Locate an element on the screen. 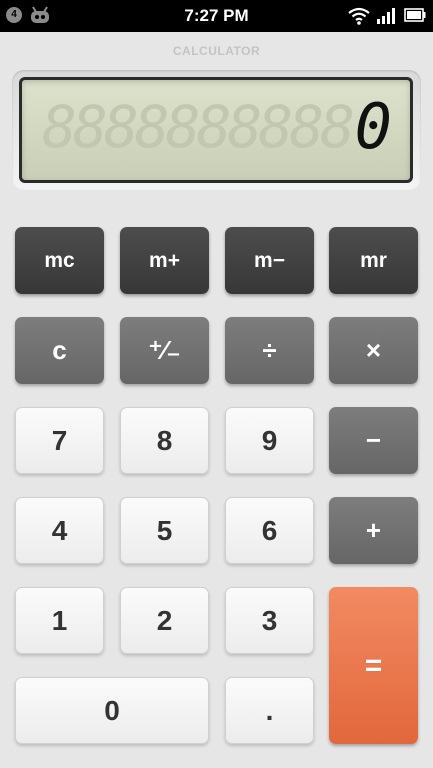 The image size is (433, 768). digit-8-label: 8 is located at coordinates (164, 440).